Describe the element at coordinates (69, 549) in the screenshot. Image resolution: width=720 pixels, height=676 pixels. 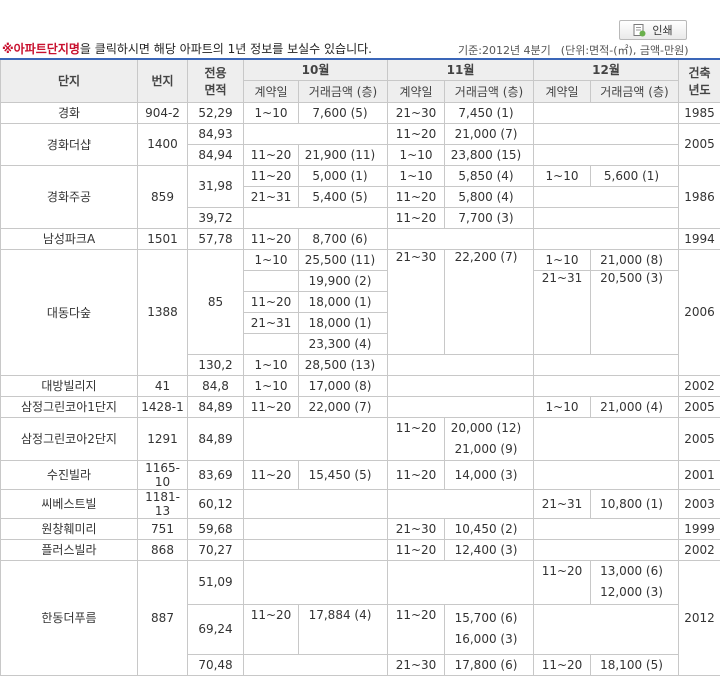
I see `complex-name-link: 플러스빌라` at that location.